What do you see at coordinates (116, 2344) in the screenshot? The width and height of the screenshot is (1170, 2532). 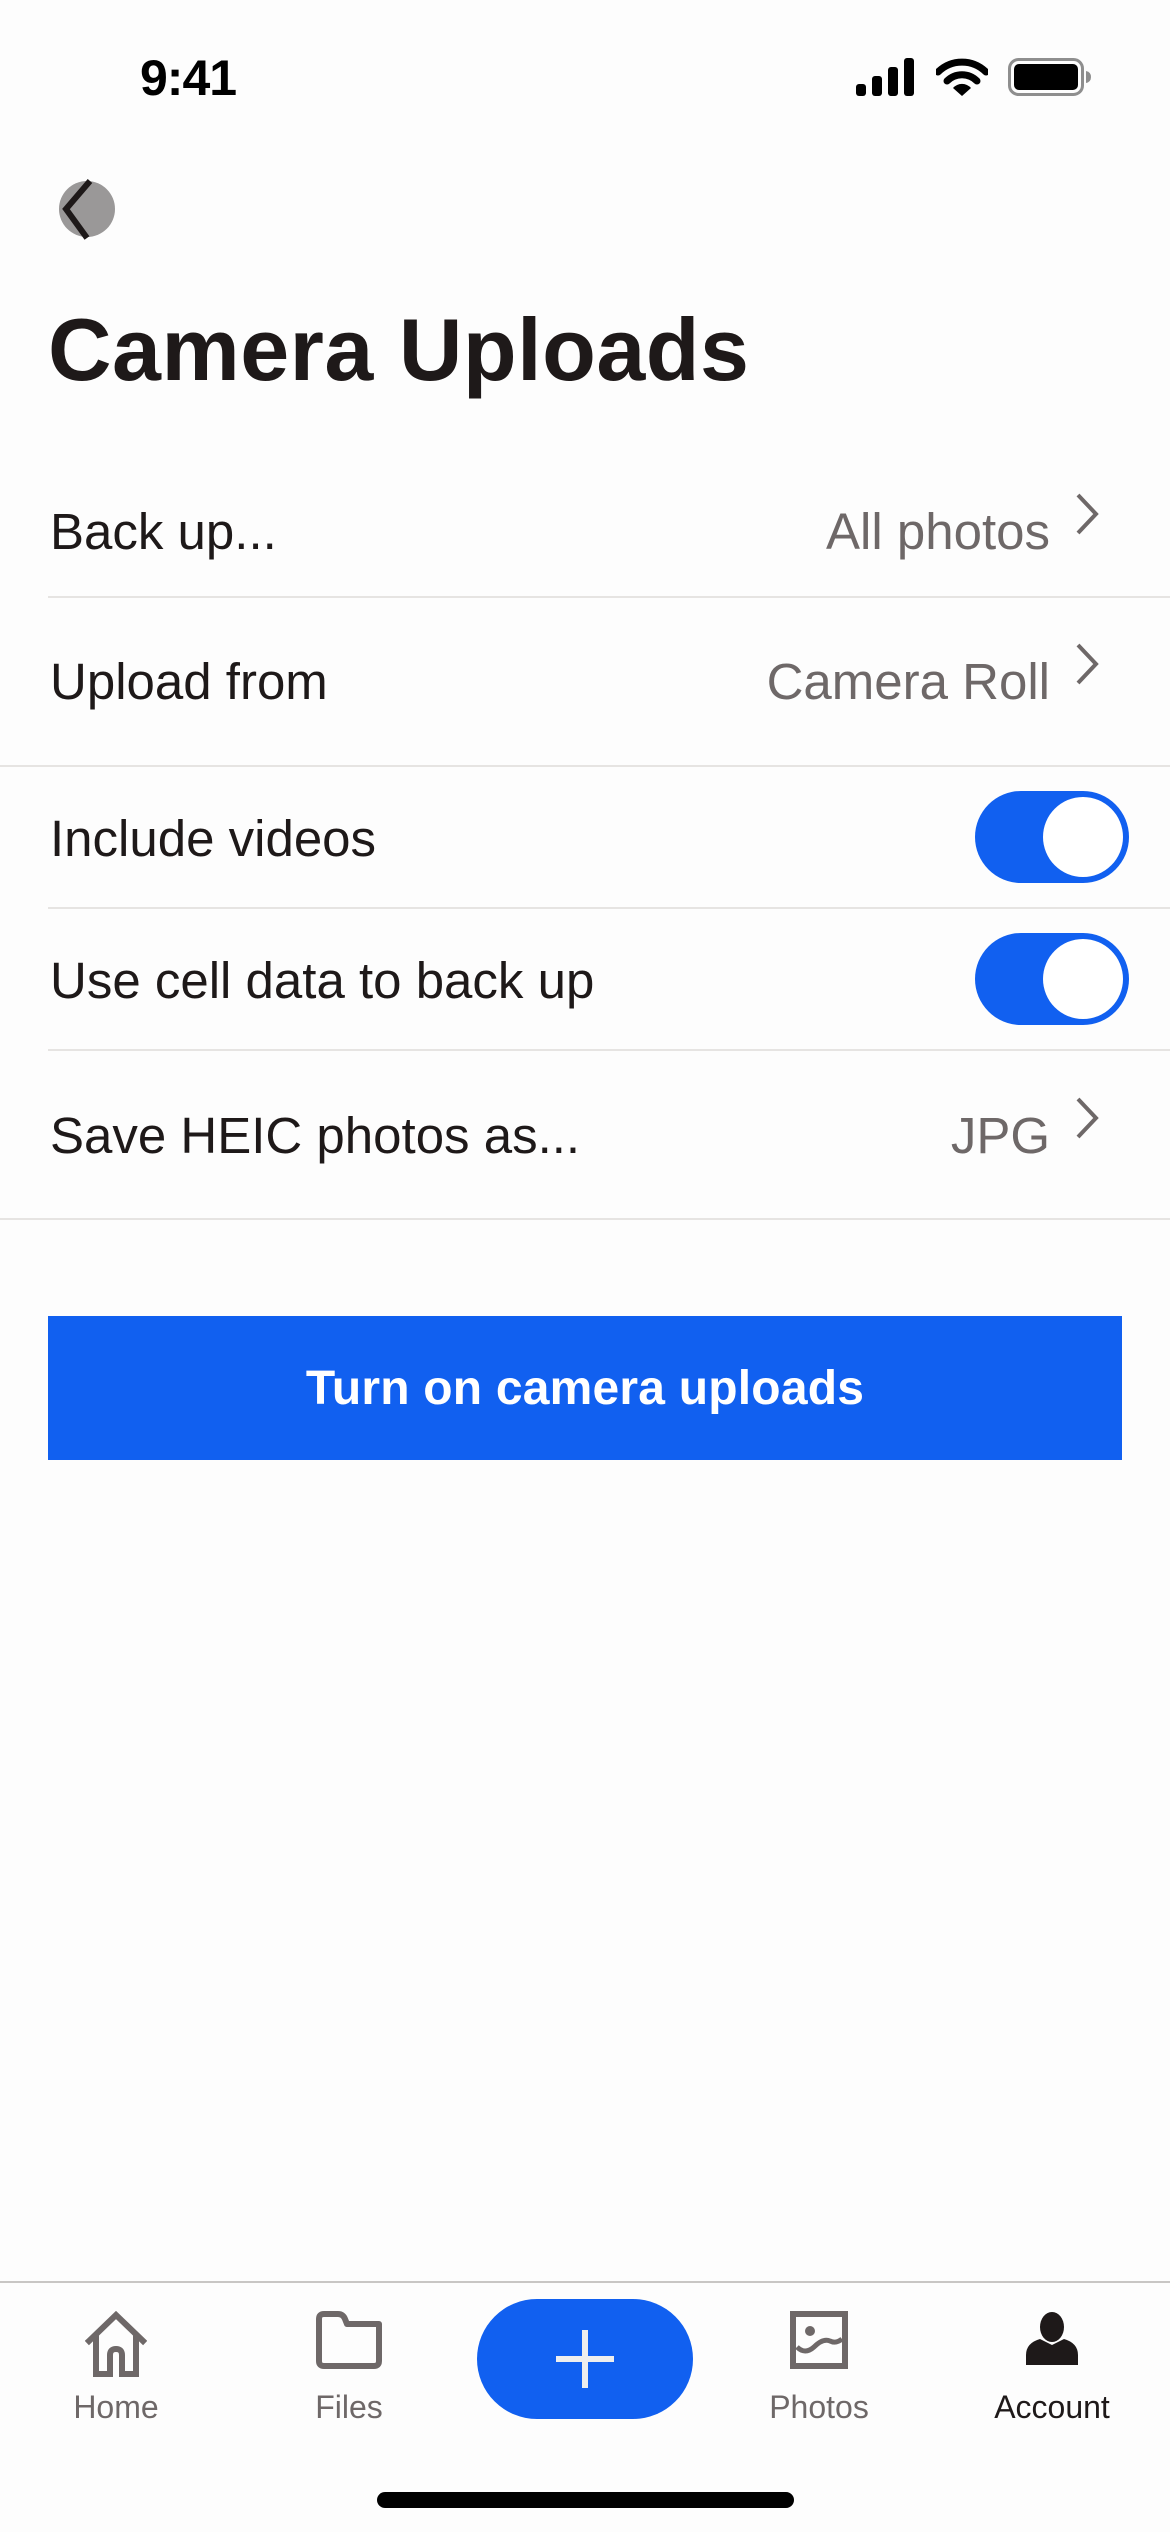 I see `home-icon` at bounding box center [116, 2344].